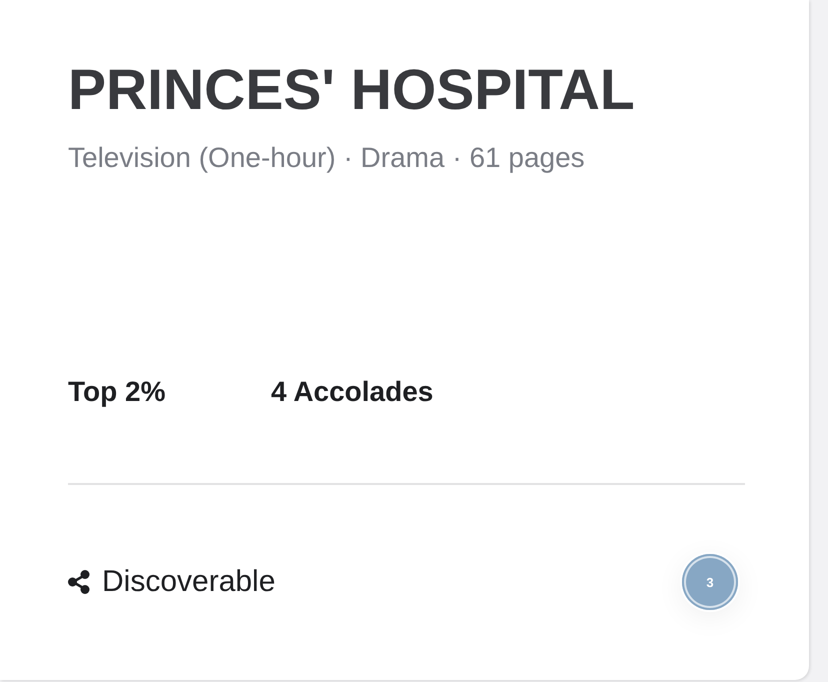 This screenshot has width=828, height=682. I want to click on visibility-label: Discoverable, so click(189, 582).